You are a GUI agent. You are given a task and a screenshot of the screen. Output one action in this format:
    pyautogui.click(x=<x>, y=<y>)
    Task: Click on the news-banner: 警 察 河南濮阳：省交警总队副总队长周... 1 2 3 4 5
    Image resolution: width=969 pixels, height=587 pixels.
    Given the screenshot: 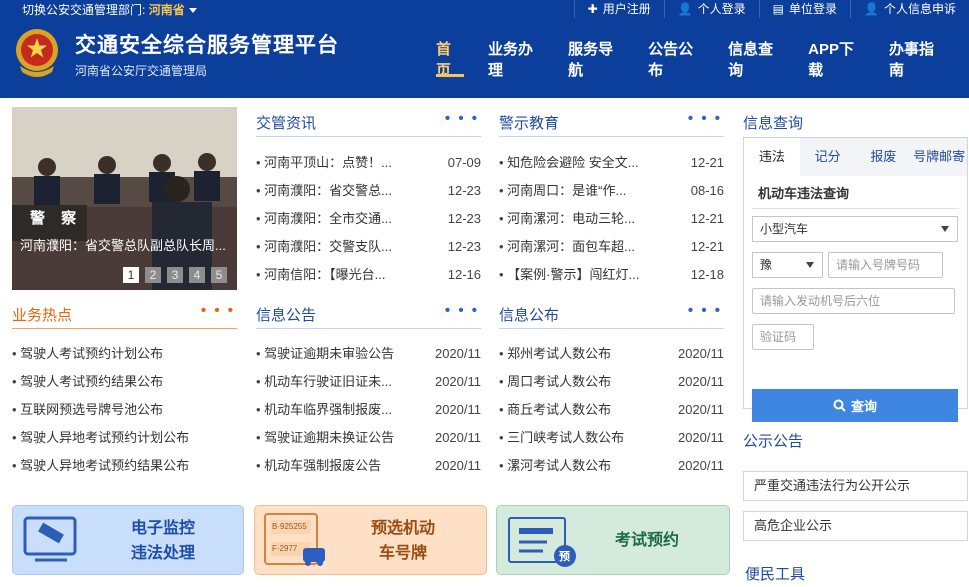 What is the action you would take?
    pyautogui.click(x=124, y=198)
    